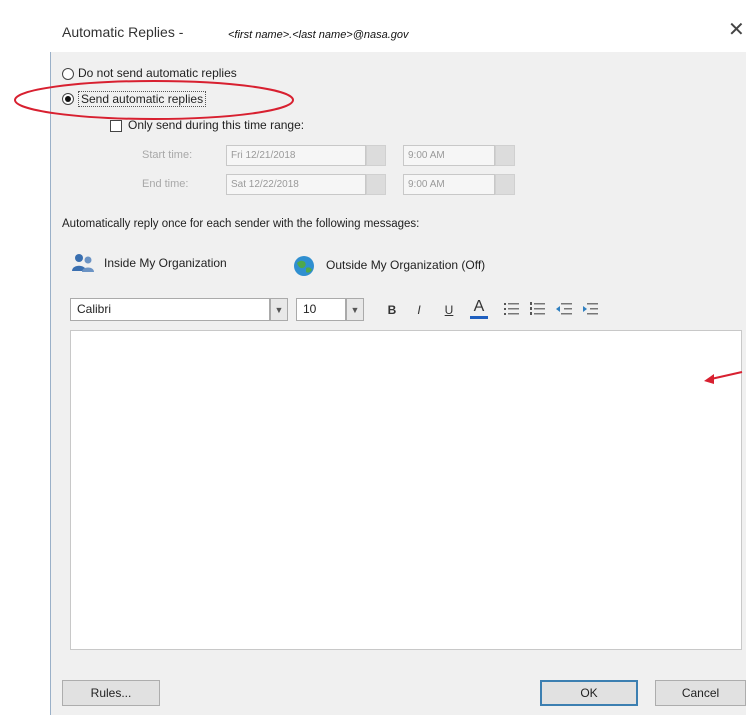  What do you see at coordinates (709, 379) in the screenshot?
I see `pointer-arrowhead` at bounding box center [709, 379].